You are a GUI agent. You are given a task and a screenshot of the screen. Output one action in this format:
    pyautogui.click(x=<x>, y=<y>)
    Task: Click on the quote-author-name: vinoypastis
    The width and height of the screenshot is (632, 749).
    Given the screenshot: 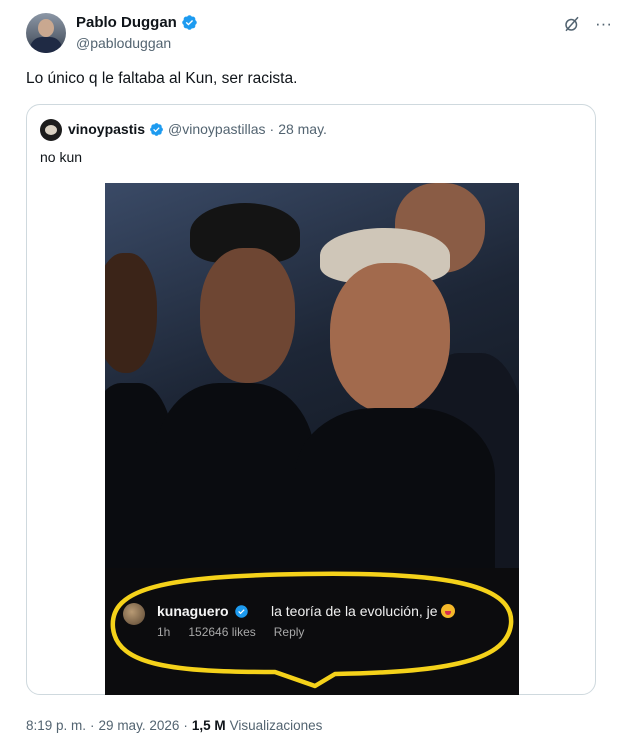 What is the action you would take?
    pyautogui.click(x=106, y=129)
    